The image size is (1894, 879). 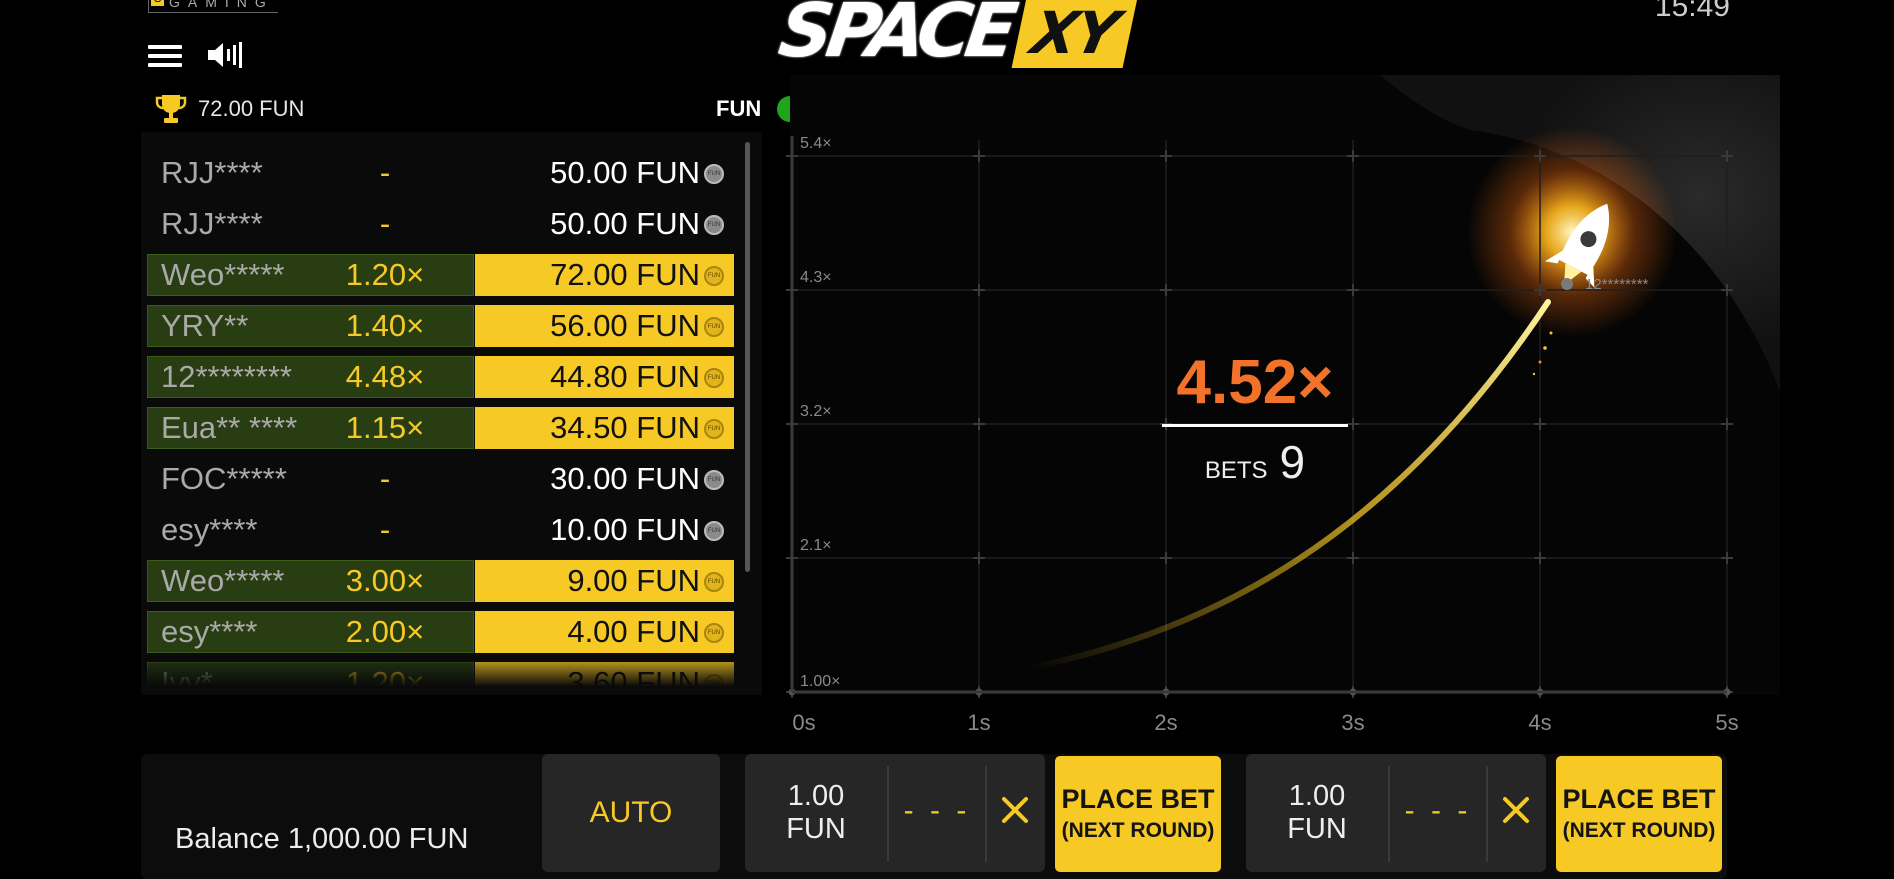 What do you see at coordinates (1639, 814) in the screenshot?
I see `place-bet-button-2: PLACE BET (NEXT ROUND)` at bounding box center [1639, 814].